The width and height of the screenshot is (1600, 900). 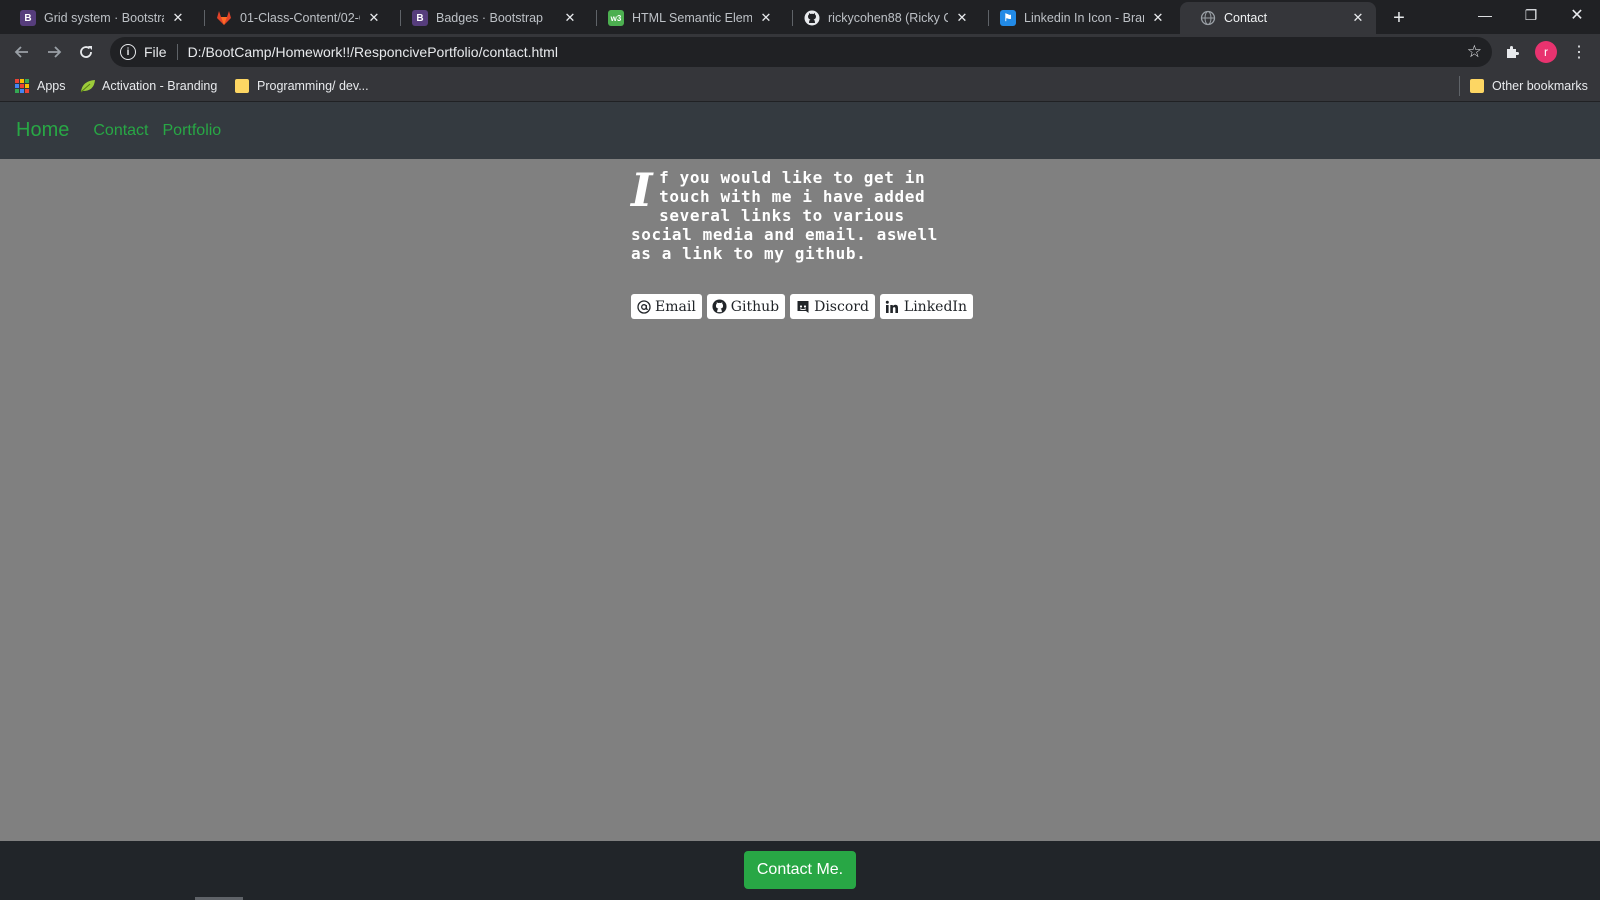 What do you see at coordinates (300, 18) in the screenshot?
I see `tab-title: 01-Class-Content/02-CSS` at bounding box center [300, 18].